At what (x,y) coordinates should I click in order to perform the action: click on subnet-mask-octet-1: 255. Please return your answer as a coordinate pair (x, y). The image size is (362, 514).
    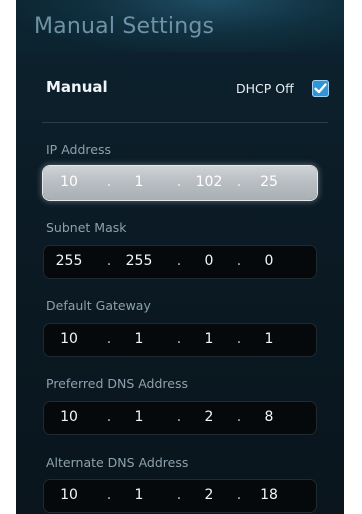
    Looking at the image, I should click on (69, 261).